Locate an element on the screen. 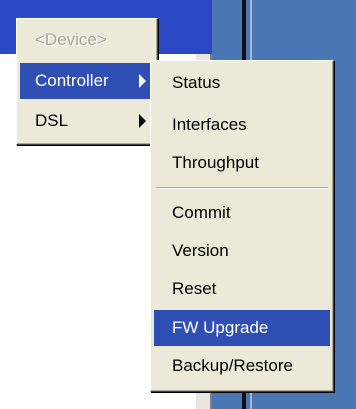  menu-item-throughput: Throughput is located at coordinates (242, 163).